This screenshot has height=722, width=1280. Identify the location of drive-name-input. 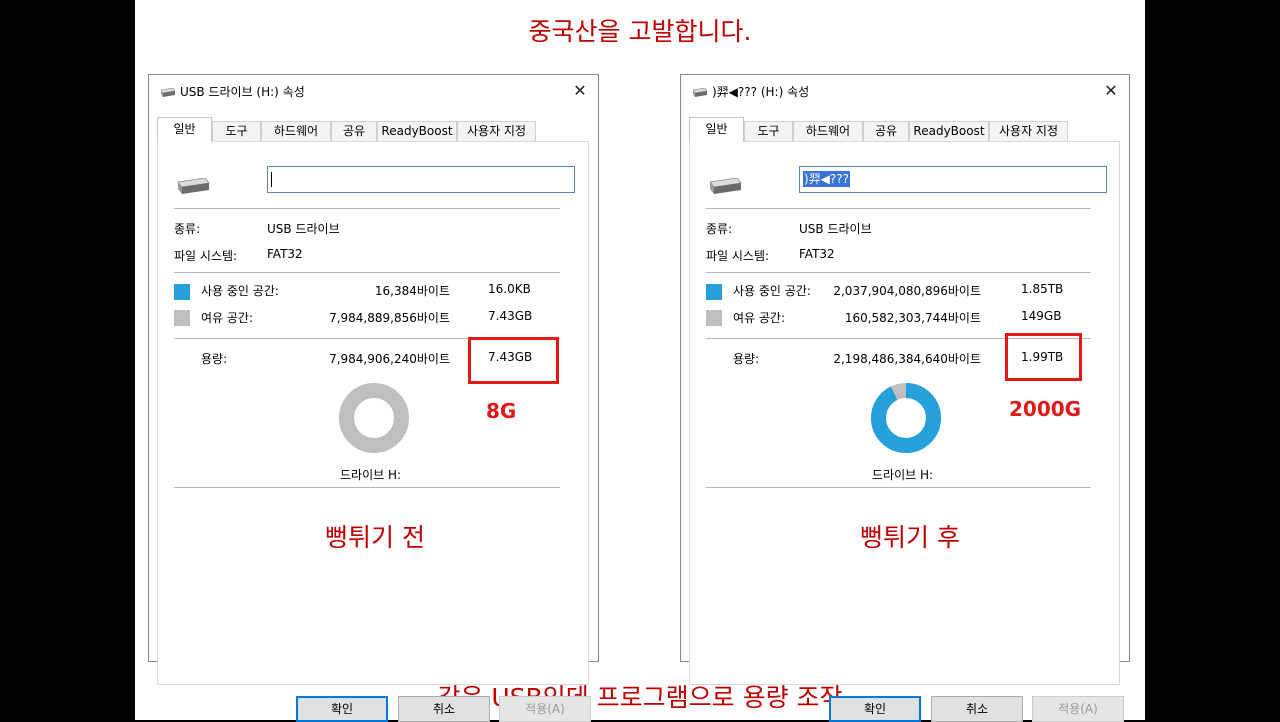
(421, 179).